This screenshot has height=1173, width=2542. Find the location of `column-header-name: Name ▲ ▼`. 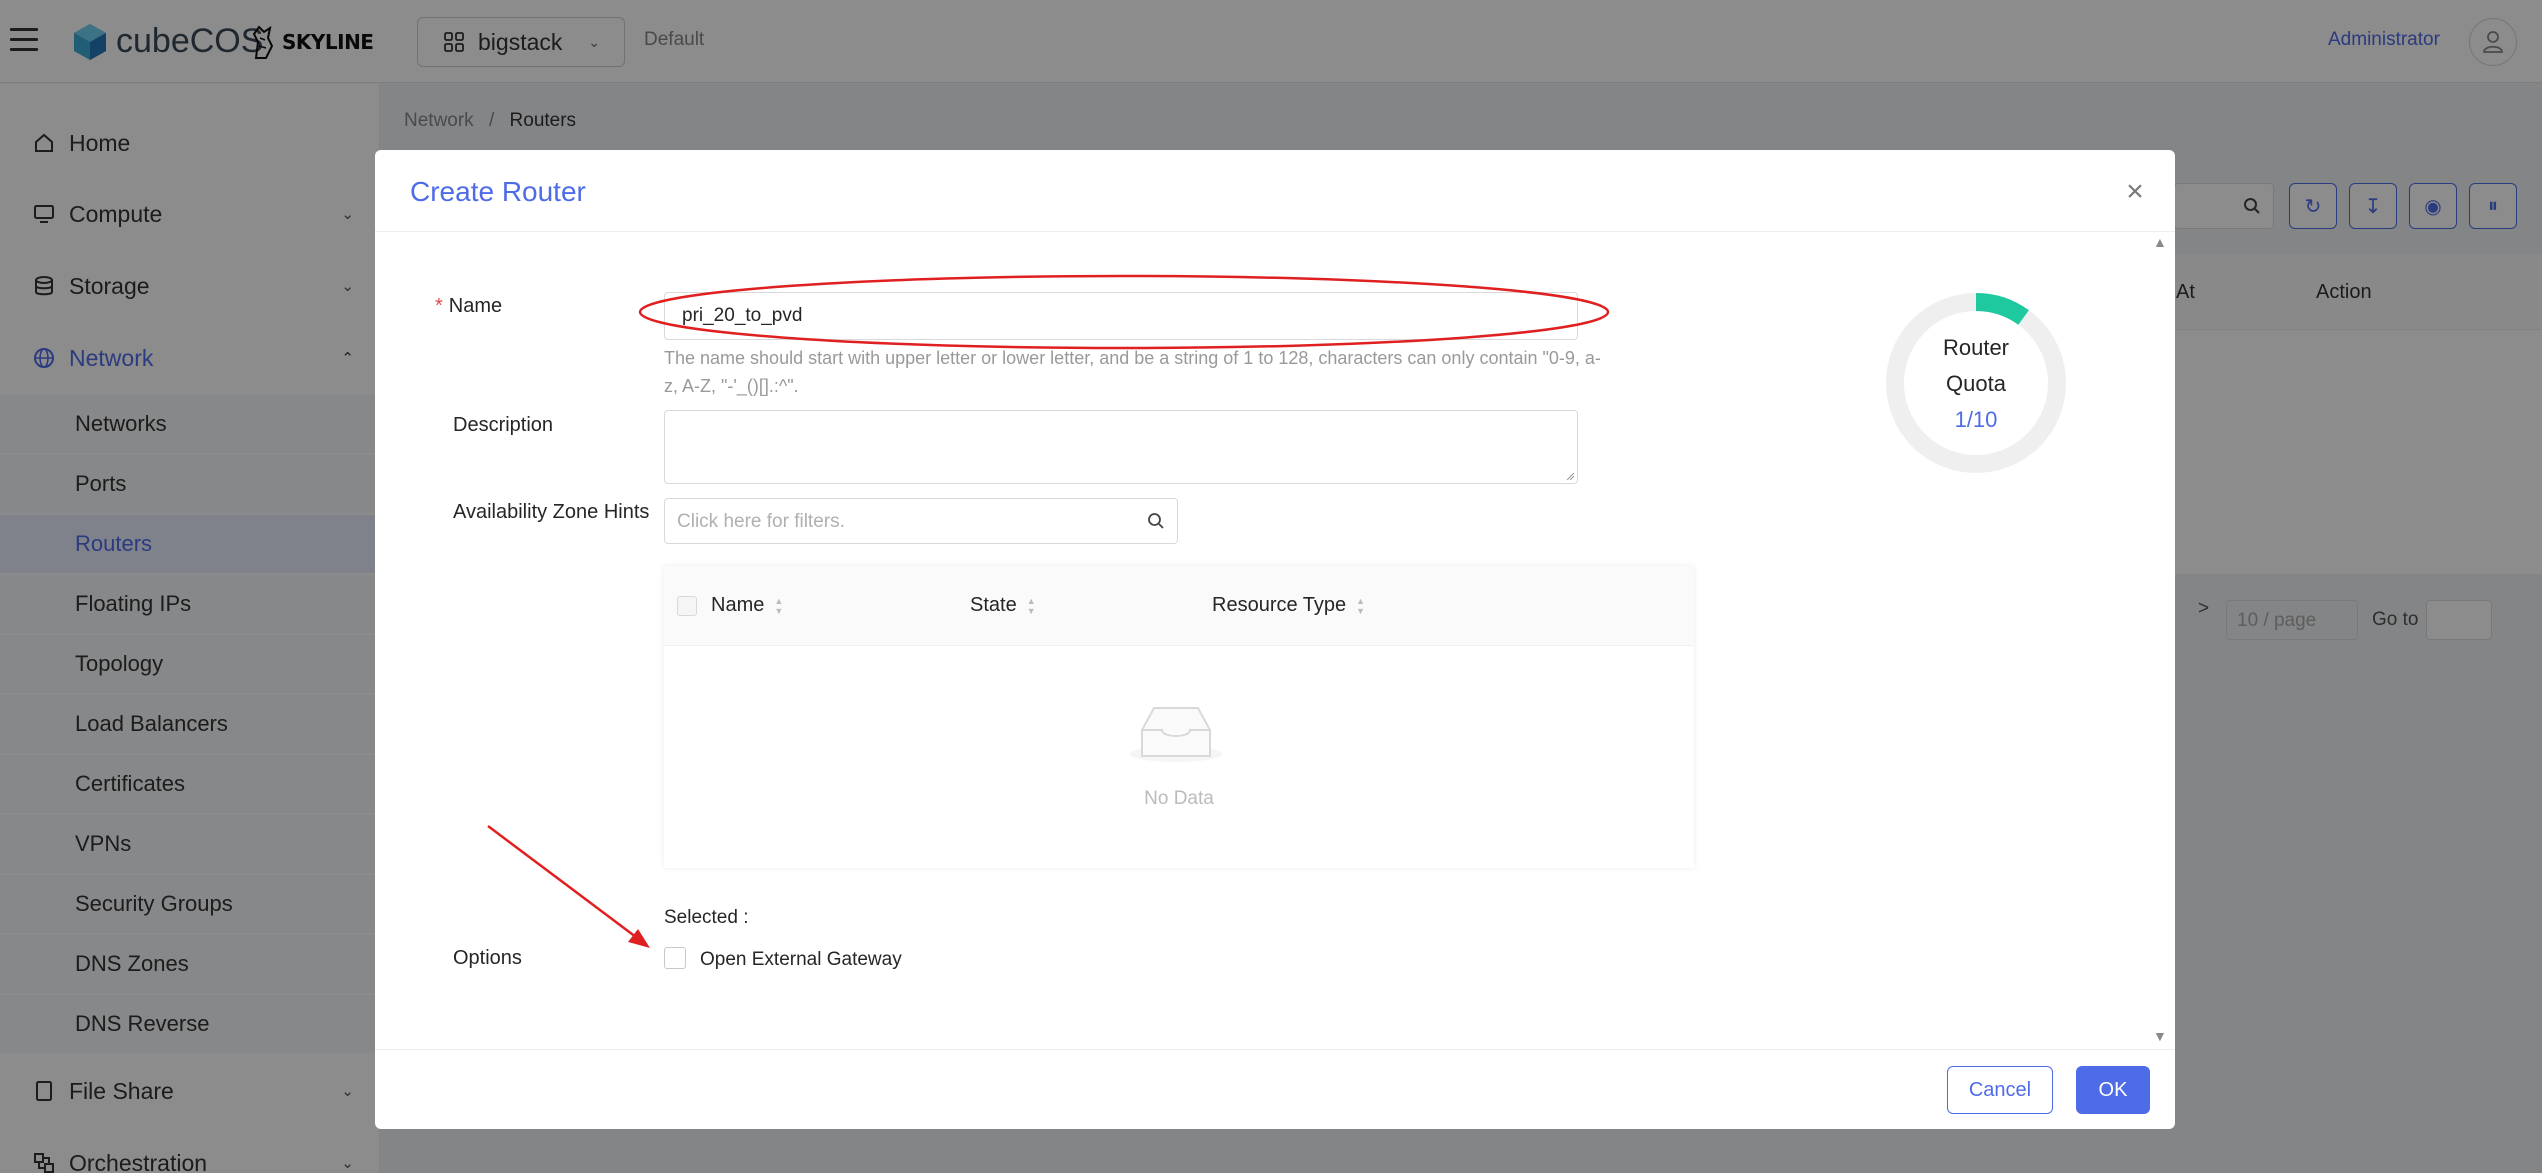

column-header-name: Name ▲ ▼ is located at coordinates (747, 605).